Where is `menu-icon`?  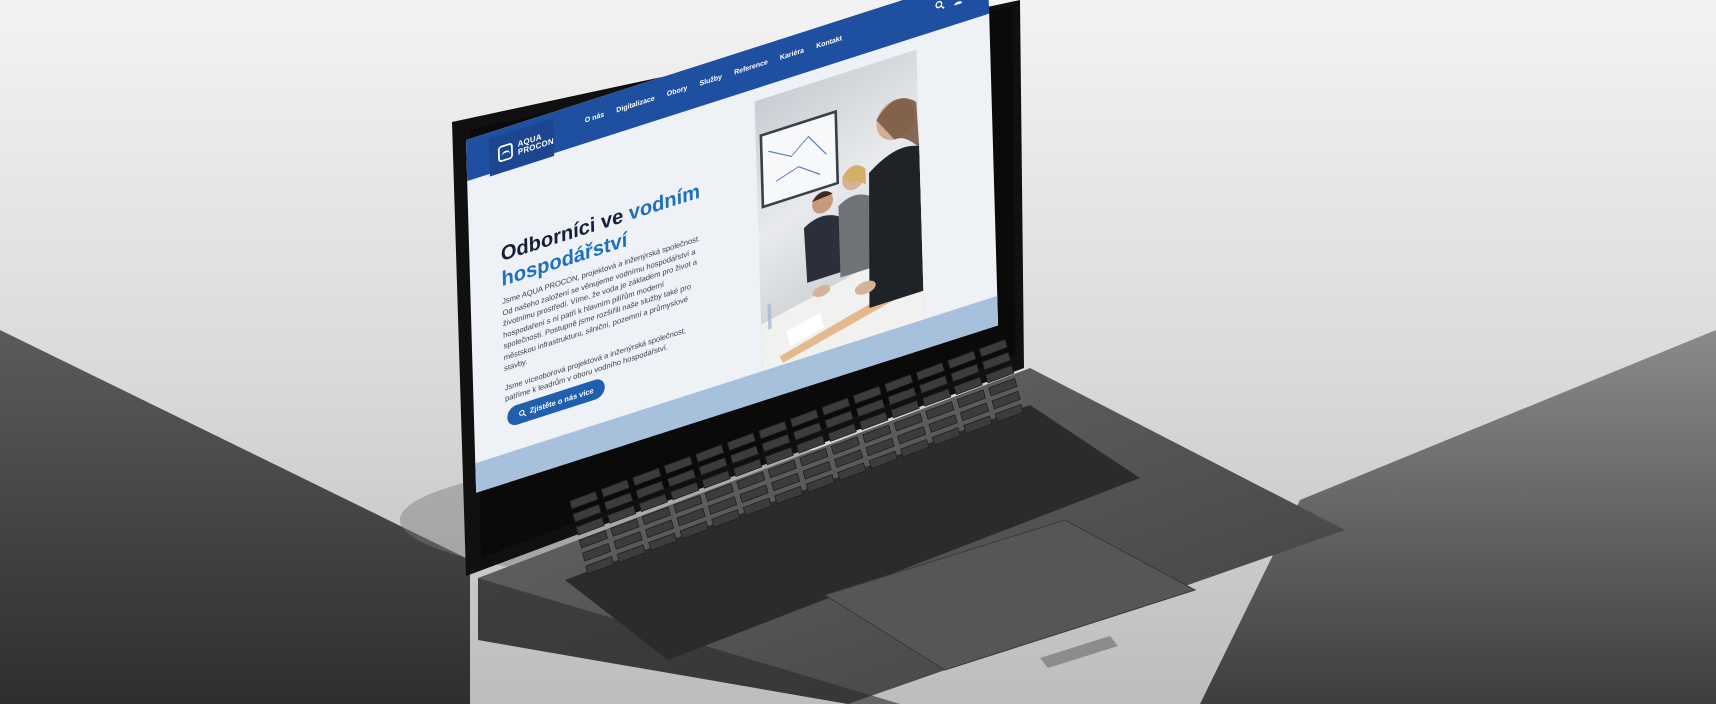 menu-icon is located at coordinates (976, 0).